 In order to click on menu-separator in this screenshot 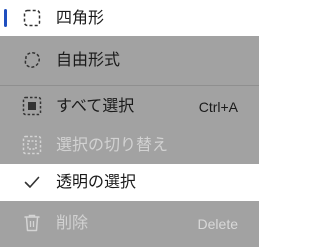, I will do `click(129, 85)`.